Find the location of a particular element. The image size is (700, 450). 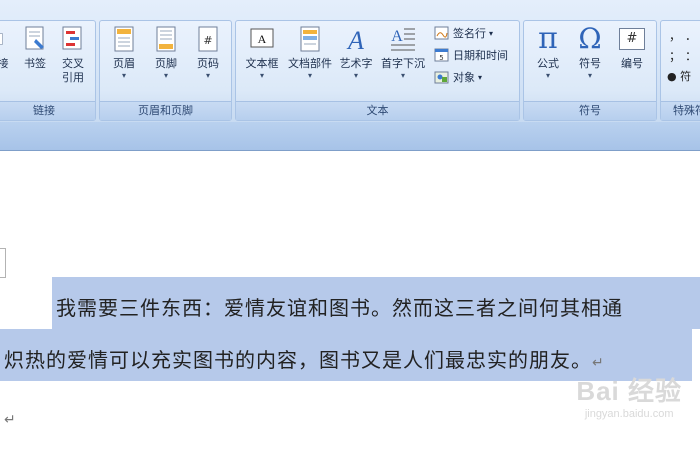

page-number-button: # 页码 ▾ is located at coordinates (208, 61).